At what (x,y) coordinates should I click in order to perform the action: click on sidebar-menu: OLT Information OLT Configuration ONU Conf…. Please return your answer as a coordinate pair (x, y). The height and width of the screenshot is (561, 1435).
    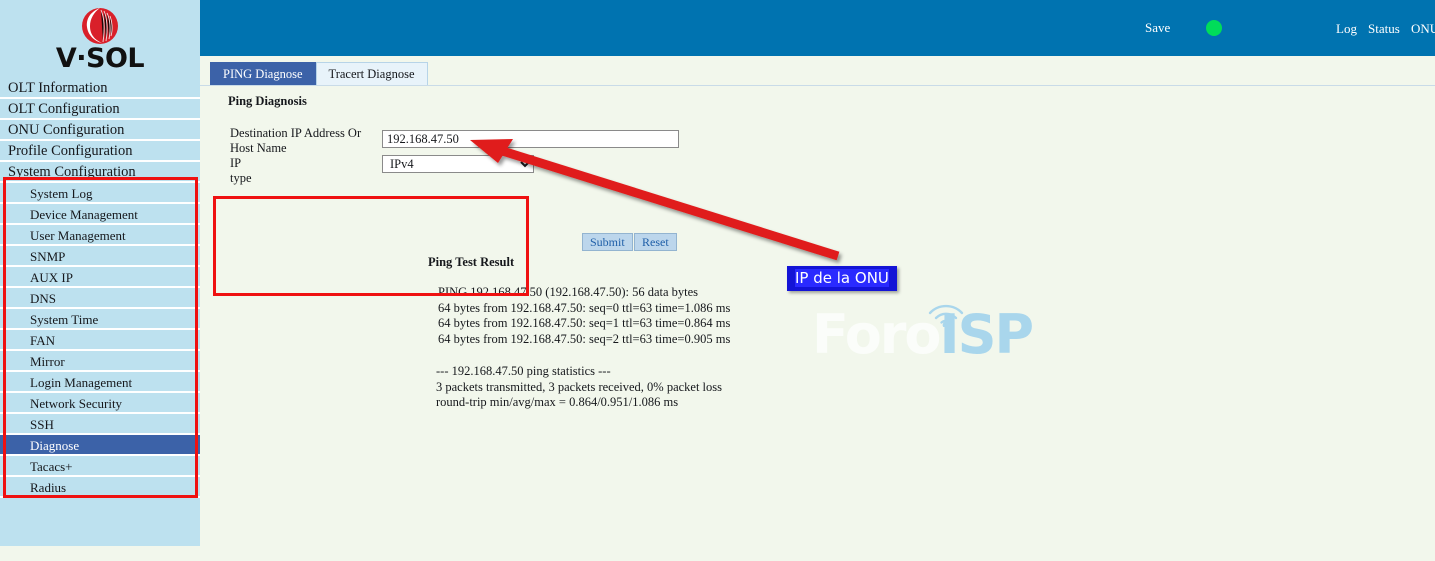
    Looking at the image, I should click on (100, 288).